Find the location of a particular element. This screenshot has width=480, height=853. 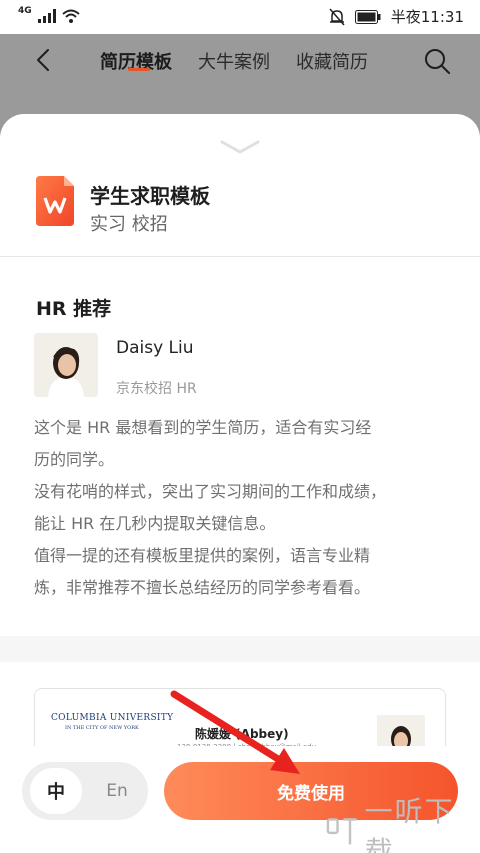

university-subtitle: IN THE CITY OF NEW YORK is located at coordinates (102, 728).